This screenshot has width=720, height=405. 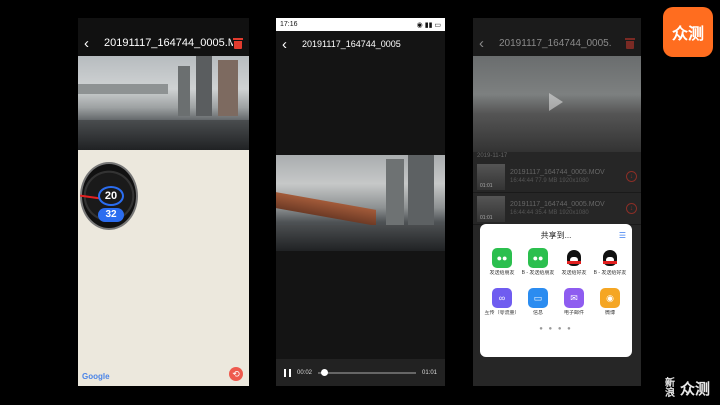 What do you see at coordinates (688, 32) in the screenshot?
I see `zhongce-logo: 众测` at bounding box center [688, 32].